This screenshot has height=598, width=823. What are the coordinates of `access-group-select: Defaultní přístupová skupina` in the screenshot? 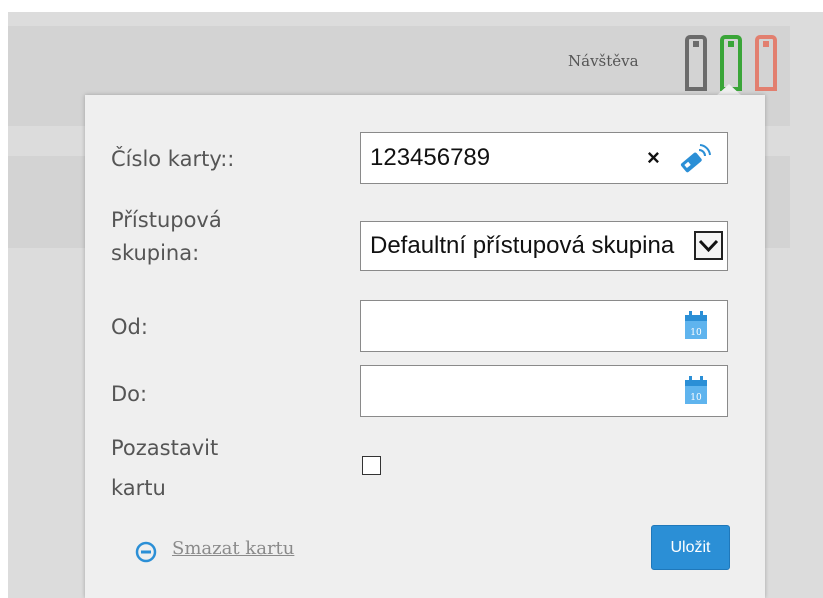 It's located at (544, 246).